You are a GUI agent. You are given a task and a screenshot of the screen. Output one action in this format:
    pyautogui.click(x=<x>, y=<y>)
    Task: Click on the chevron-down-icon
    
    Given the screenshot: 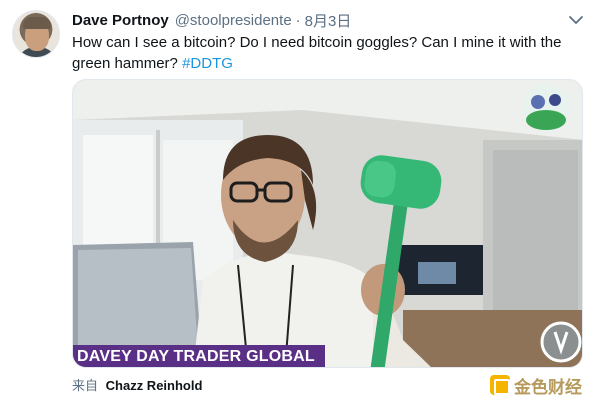 What is the action you would take?
    pyautogui.click(x=576, y=20)
    